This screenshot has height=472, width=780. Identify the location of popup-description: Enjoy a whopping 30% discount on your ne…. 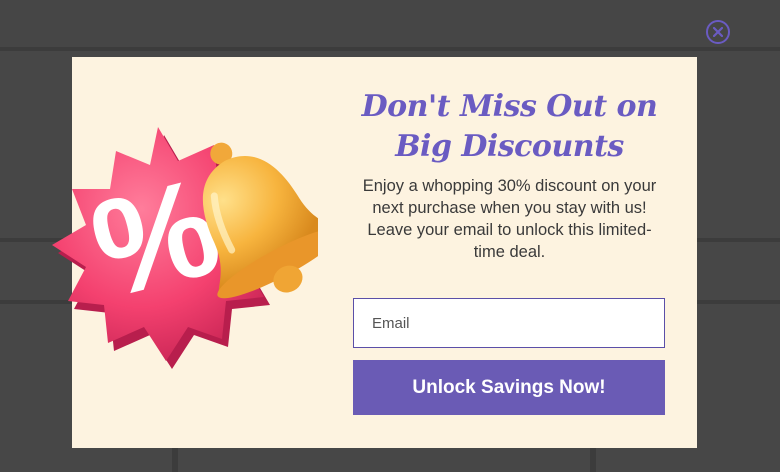
(509, 219).